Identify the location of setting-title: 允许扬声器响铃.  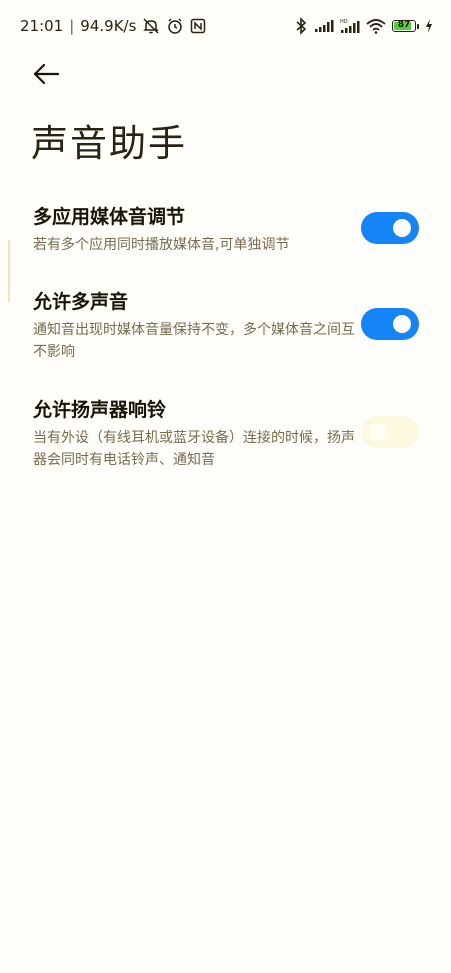
(100, 410).